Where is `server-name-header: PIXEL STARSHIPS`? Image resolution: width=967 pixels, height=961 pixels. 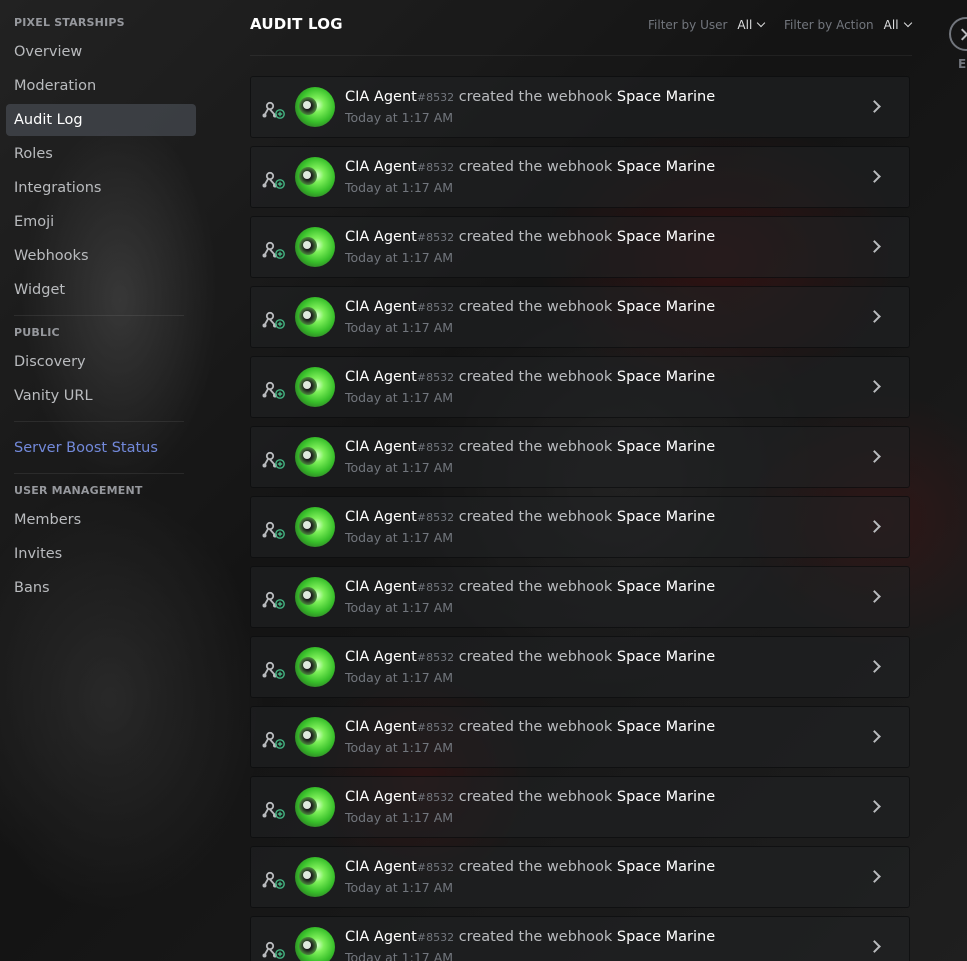
server-name-header: PIXEL STARSHIPS is located at coordinates (69, 22).